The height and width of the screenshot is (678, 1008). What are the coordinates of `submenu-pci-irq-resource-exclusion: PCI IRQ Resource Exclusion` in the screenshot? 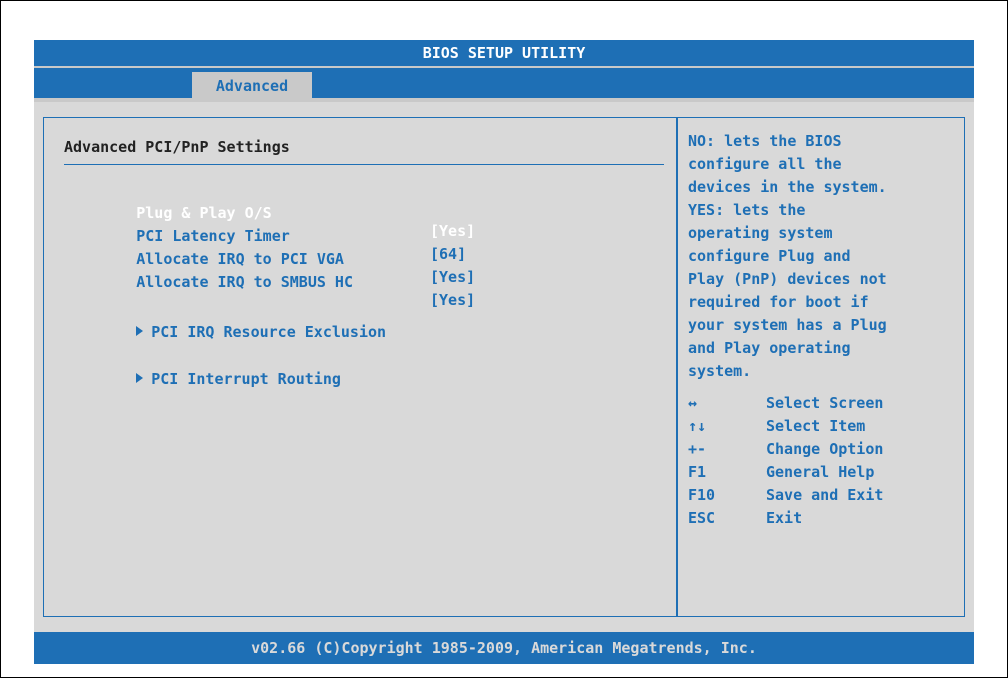 It's located at (225, 332).